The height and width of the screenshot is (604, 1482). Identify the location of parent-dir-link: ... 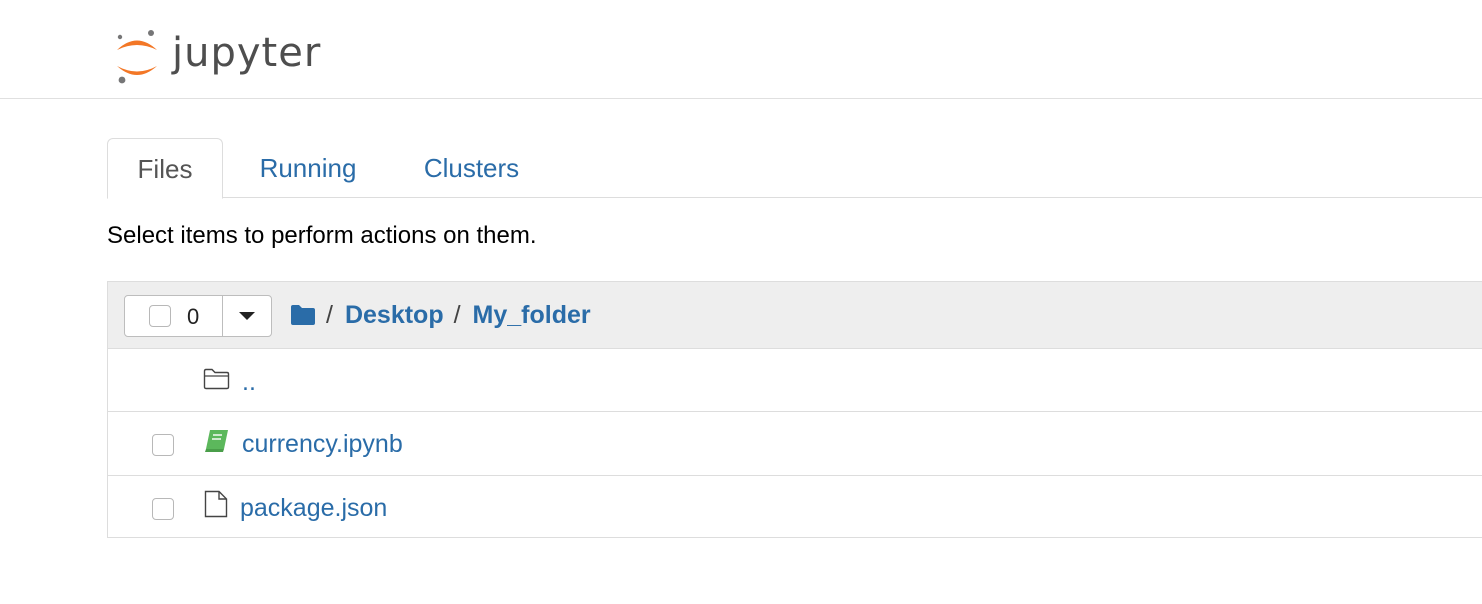
(249, 382).